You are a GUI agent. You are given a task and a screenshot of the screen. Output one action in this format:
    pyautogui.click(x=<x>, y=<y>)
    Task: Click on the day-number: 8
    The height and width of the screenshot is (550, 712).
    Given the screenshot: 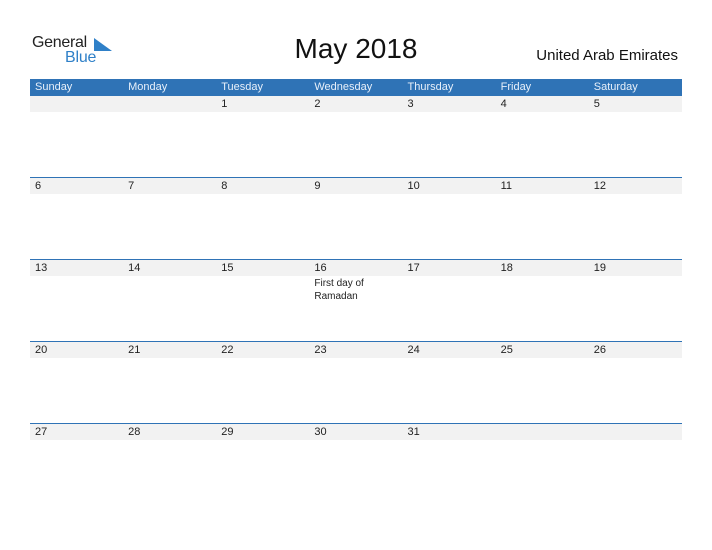 What is the action you would take?
    pyautogui.click(x=224, y=186)
    